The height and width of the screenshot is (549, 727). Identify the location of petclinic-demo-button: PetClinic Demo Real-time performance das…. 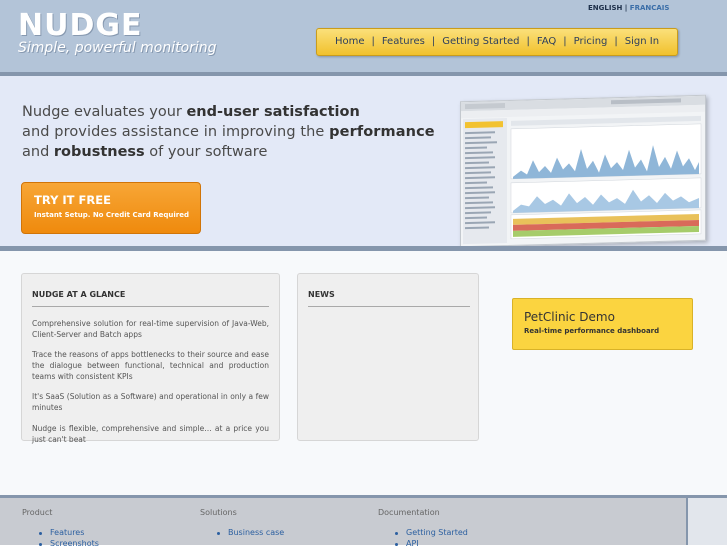
(602, 324).